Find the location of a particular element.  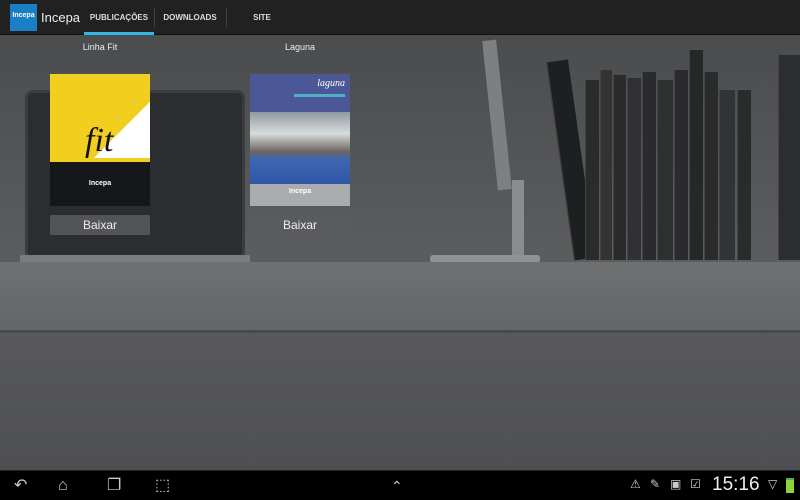

app-title: Incepa is located at coordinates (61, 17).